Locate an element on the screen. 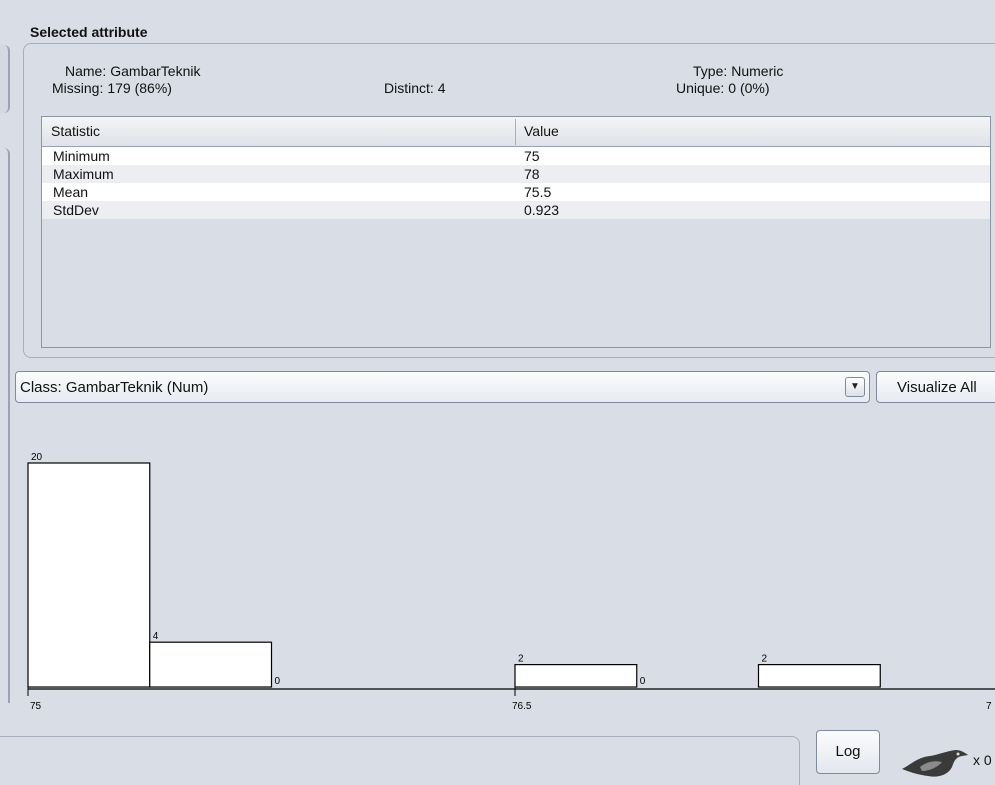 The image size is (995, 785). distinct-value: 4 is located at coordinates (441, 88).